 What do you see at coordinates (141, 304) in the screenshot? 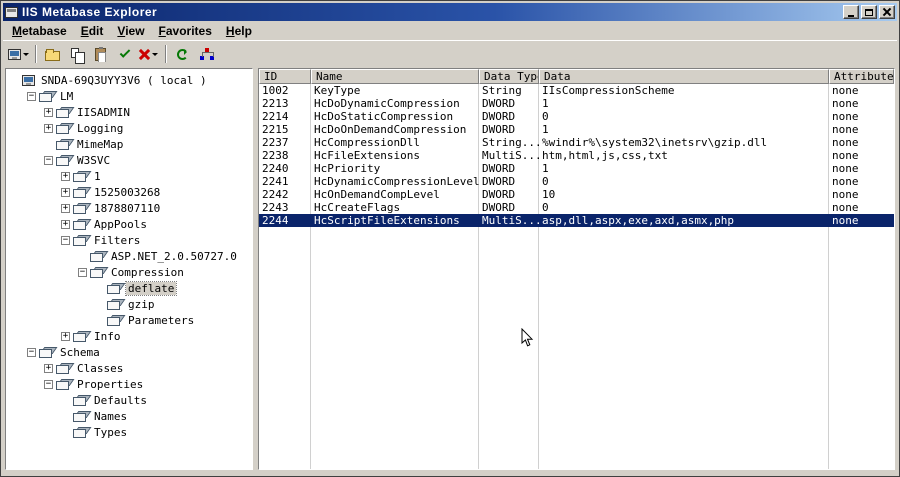
I see `tree-item-label: gzip` at bounding box center [141, 304].